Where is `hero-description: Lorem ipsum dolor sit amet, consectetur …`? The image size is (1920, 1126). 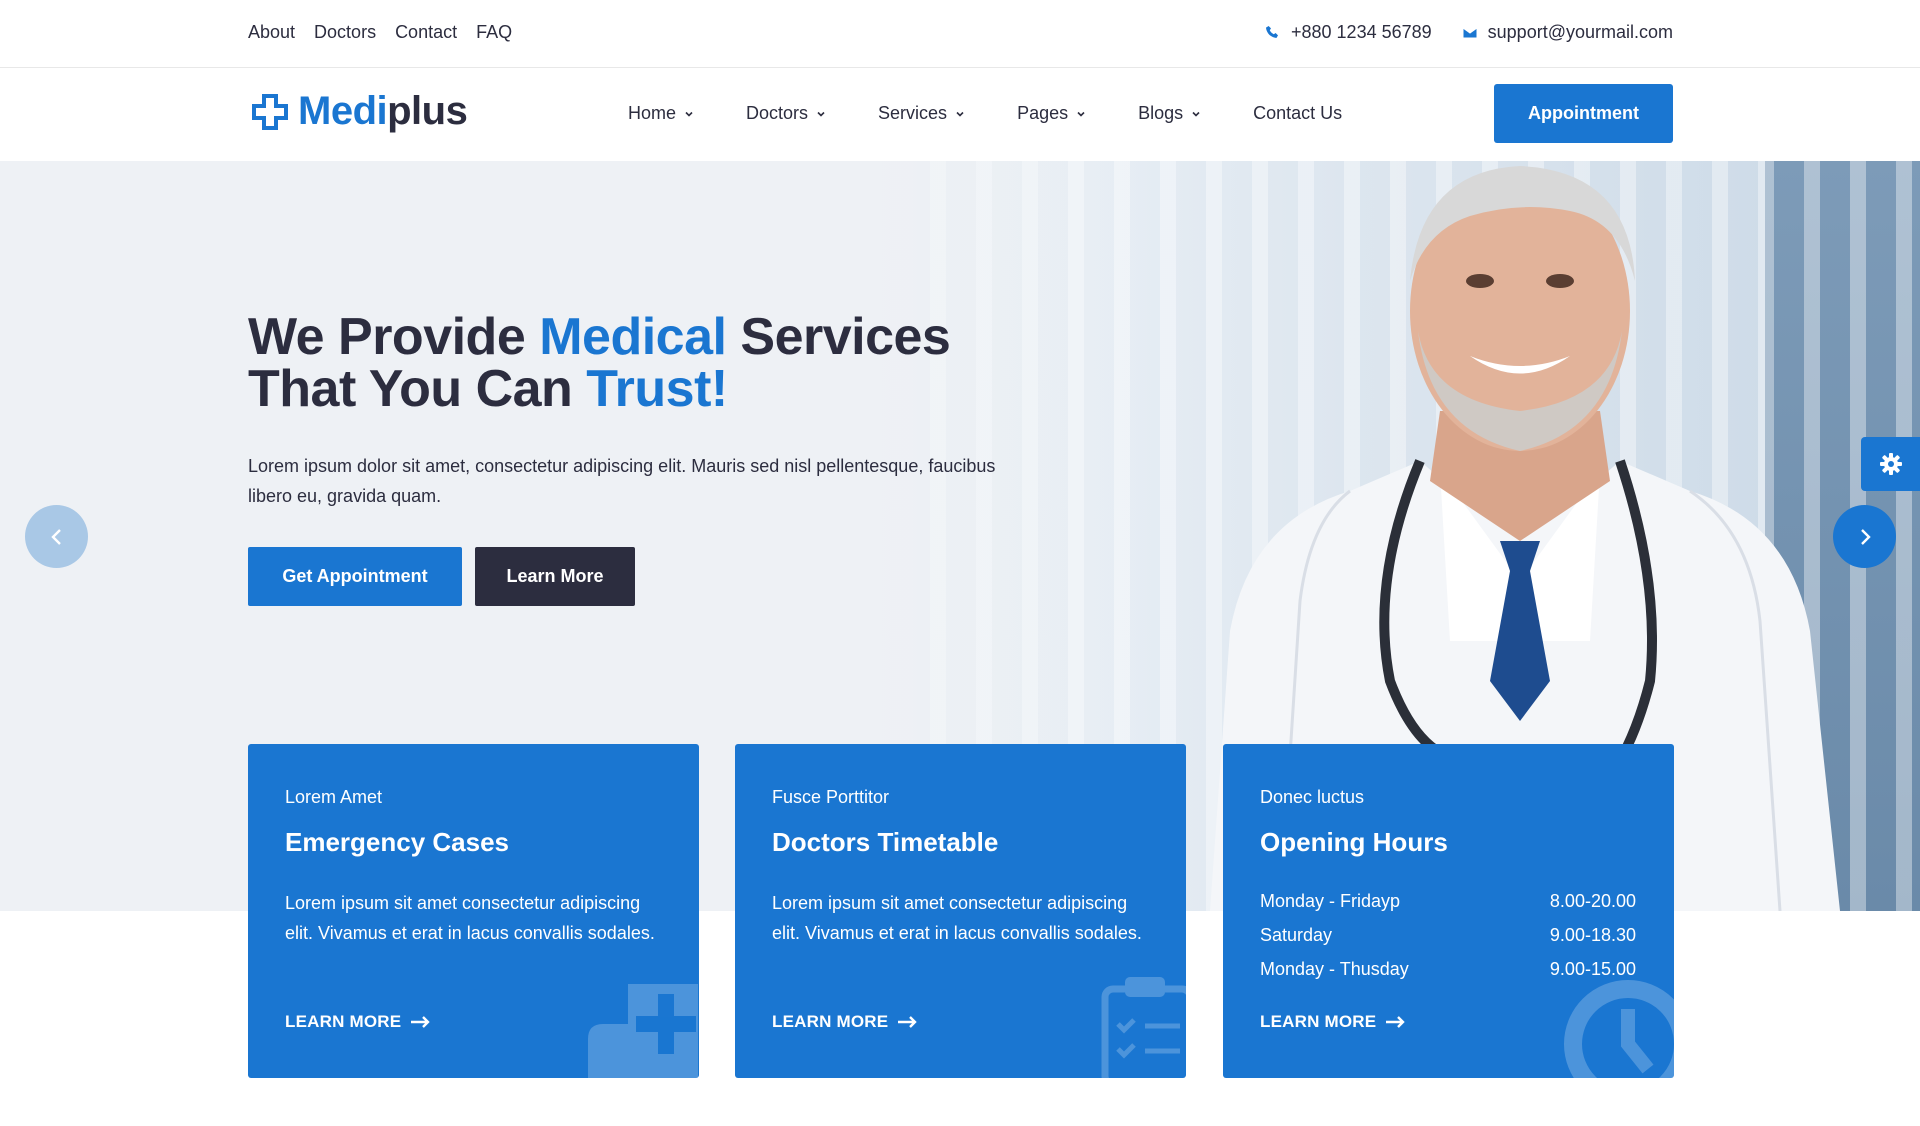
hero-description: Lorem ipsum dolor sit amet, consectetur … is located at coordinates (622, 481).